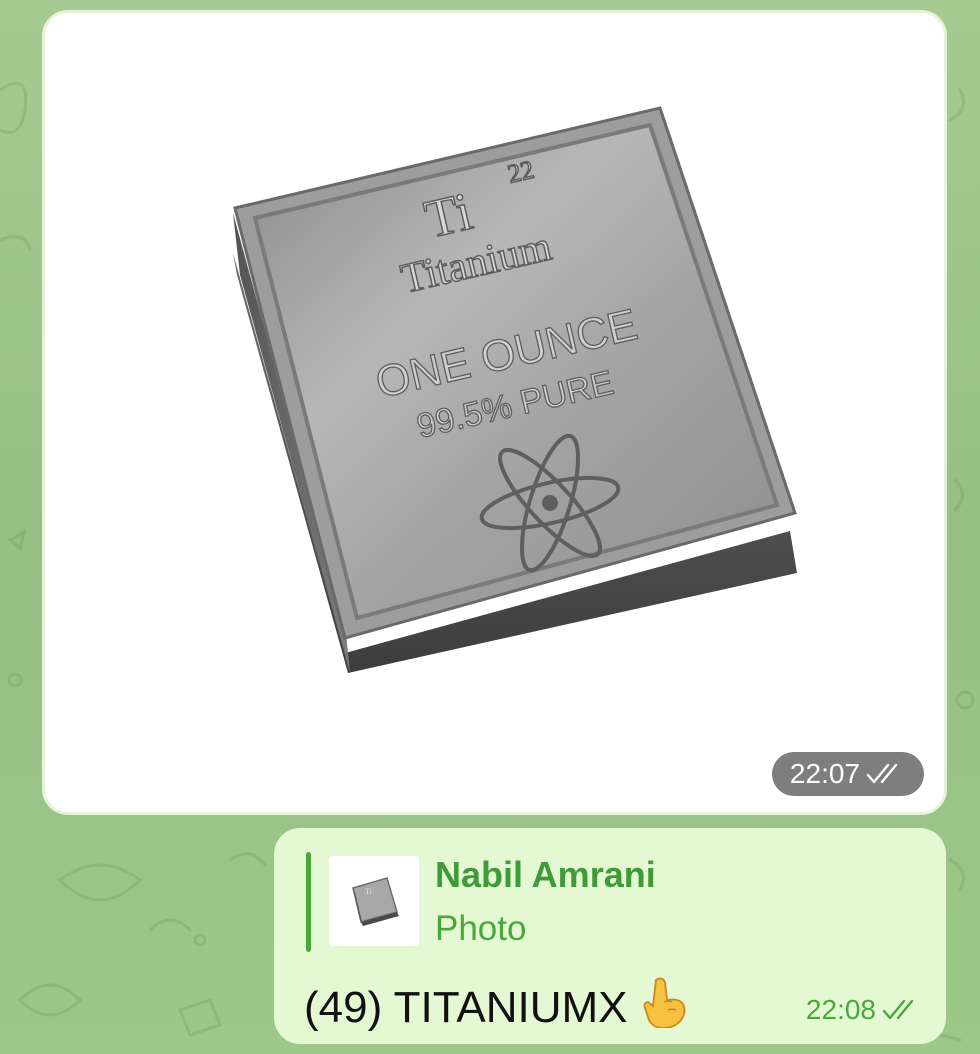  I want to click on reply-author: Nabil Amrani, so click(545, 874).